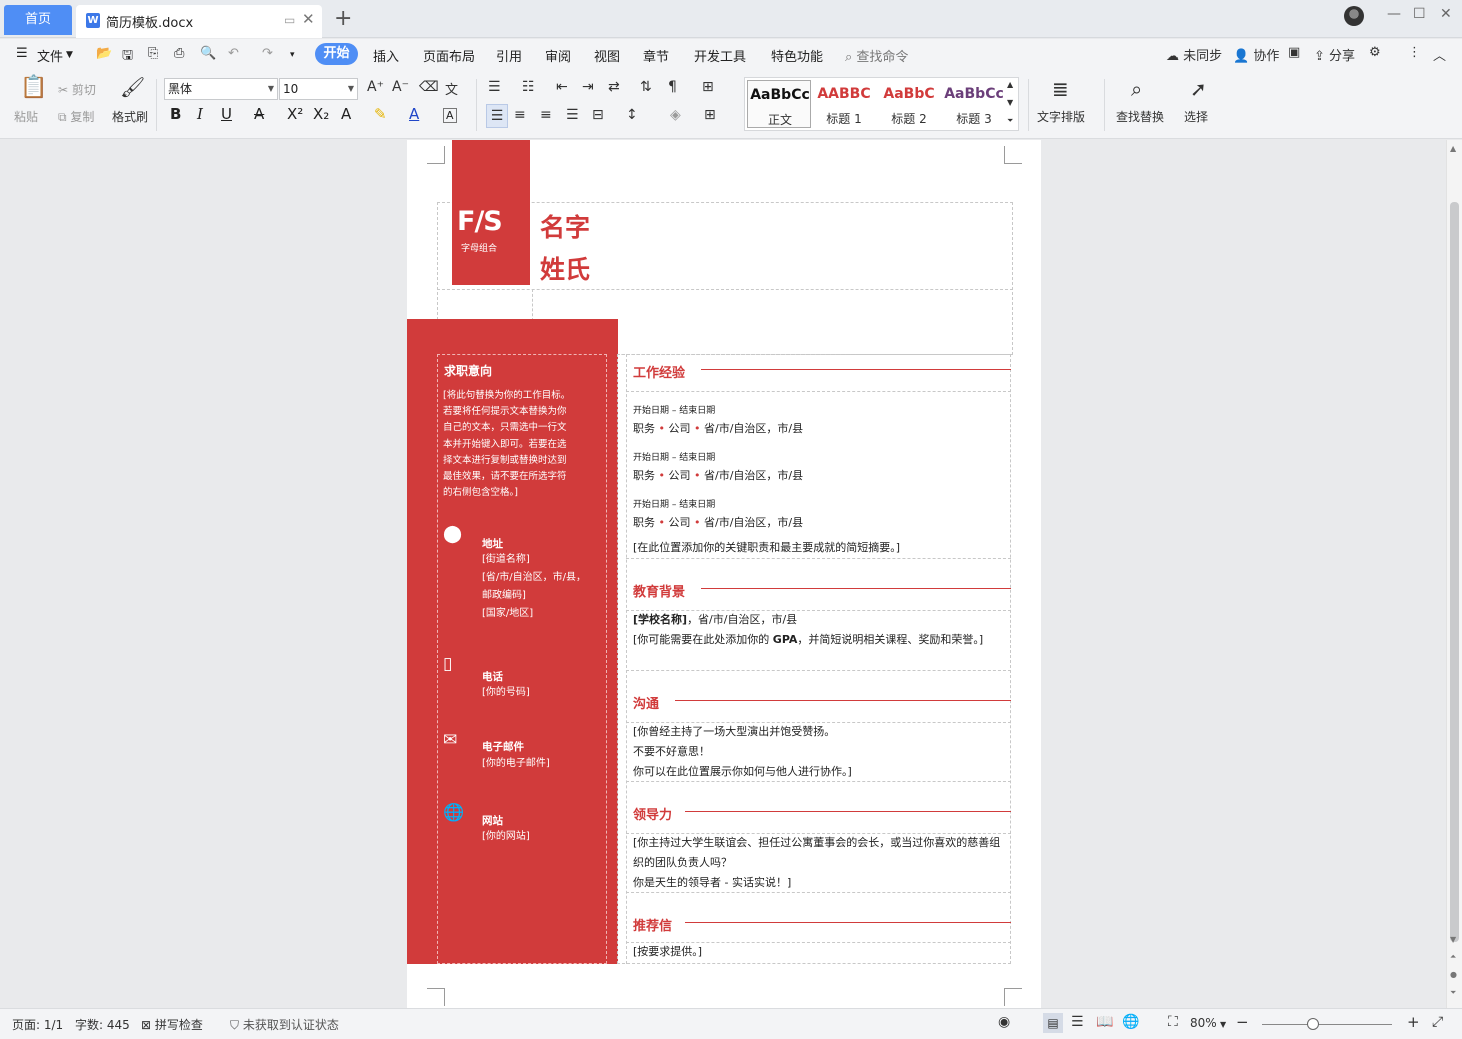 This screenshot has width=1462, height=1039. Describe the element at coordinates (1061, 116) in the screenshot. I see `text-layout-button: 文字排版` at that location.